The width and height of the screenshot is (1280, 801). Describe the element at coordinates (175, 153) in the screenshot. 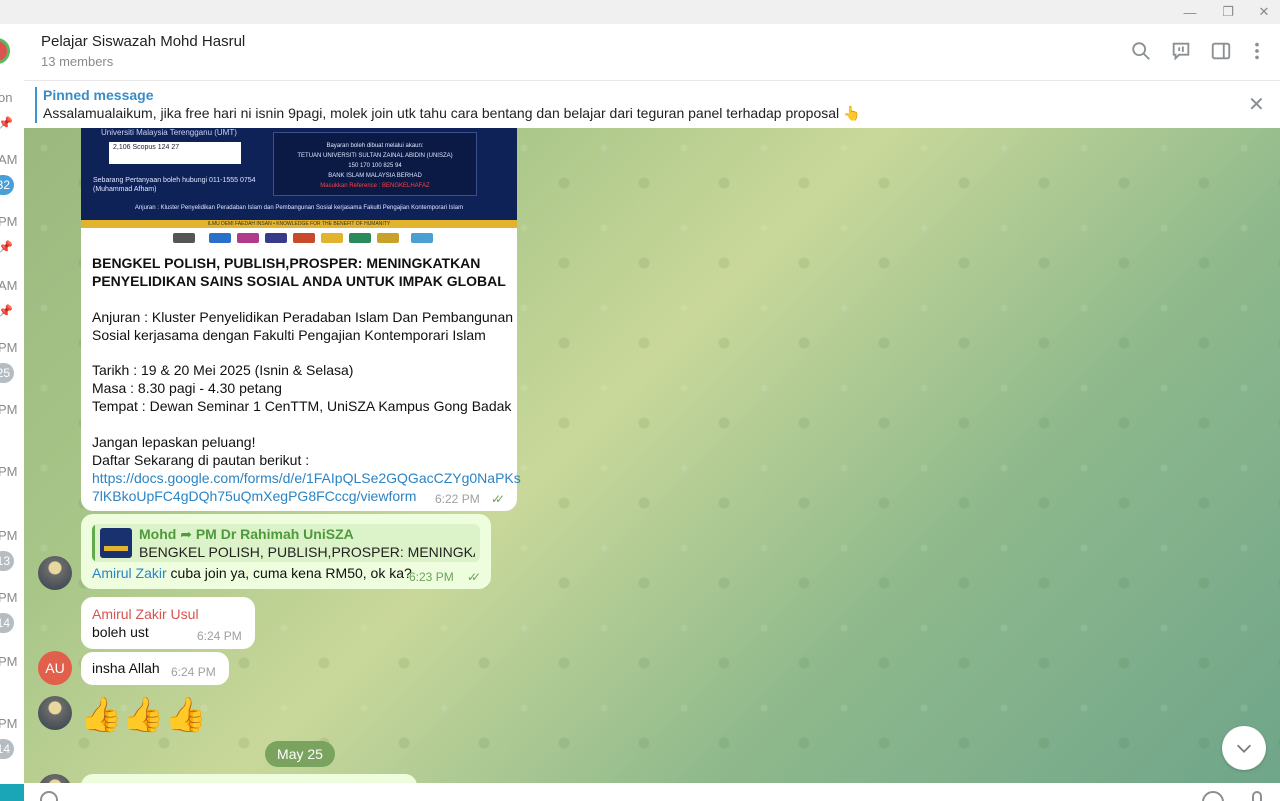

I see `poster-stats: 2,106 Scopus 124 27` at that location.